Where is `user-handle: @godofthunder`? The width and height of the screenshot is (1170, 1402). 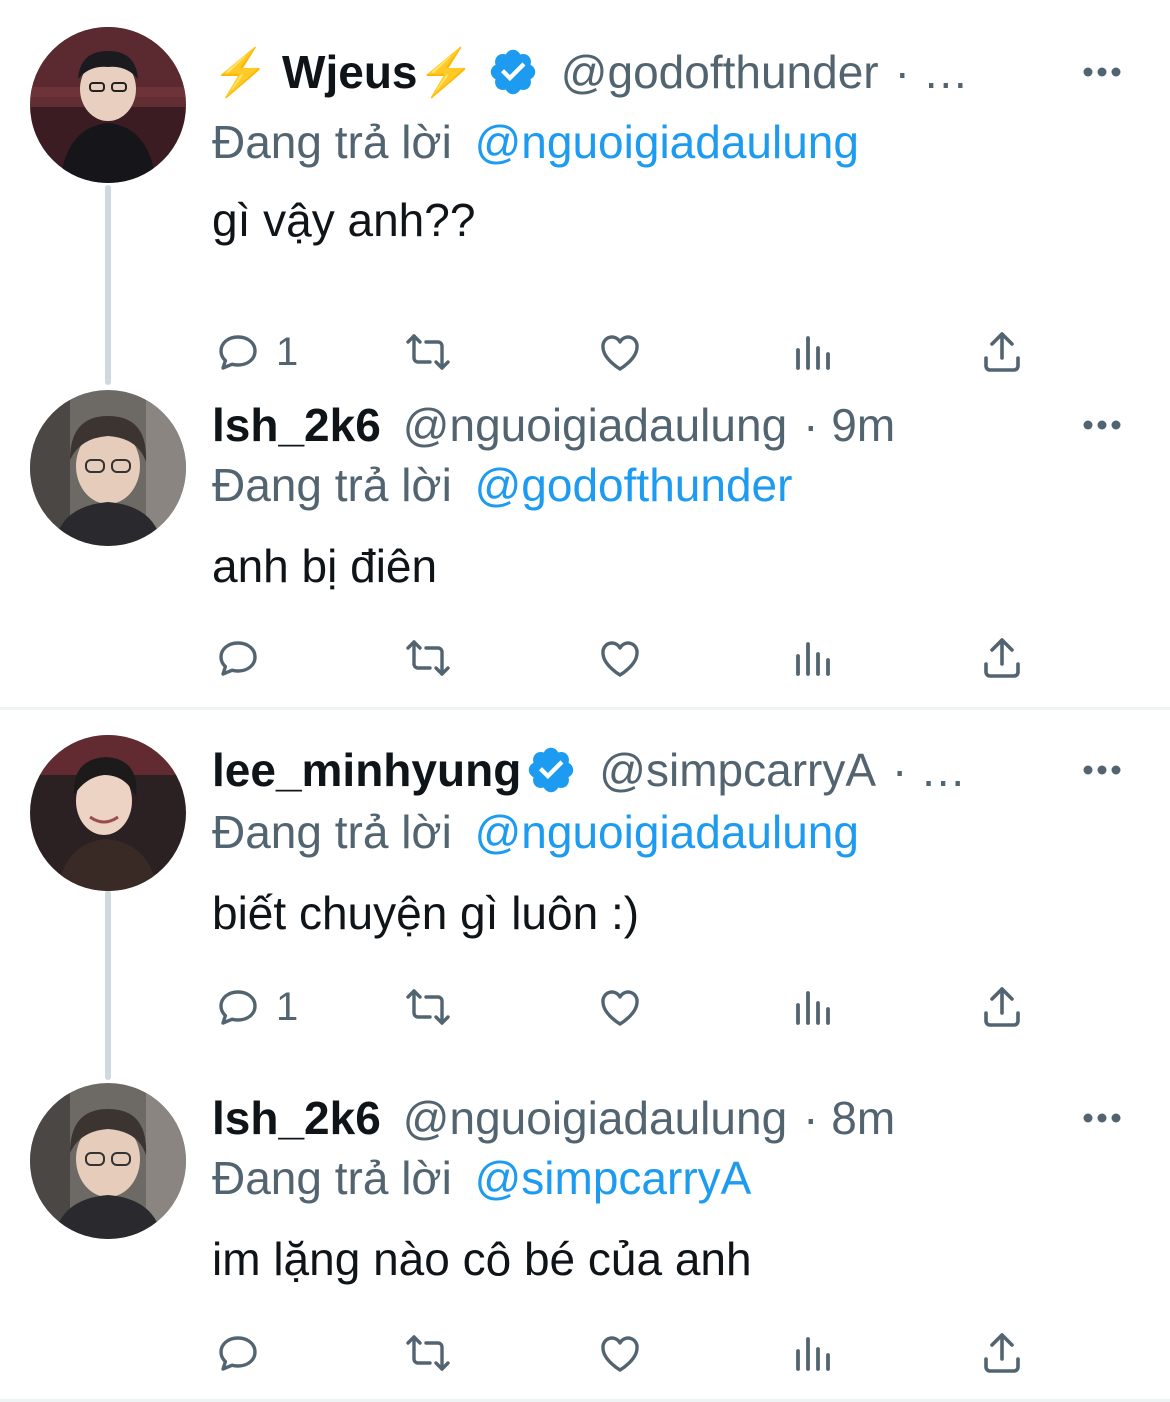 user-handle: @godofthunder is located at coordinates (720, 72).